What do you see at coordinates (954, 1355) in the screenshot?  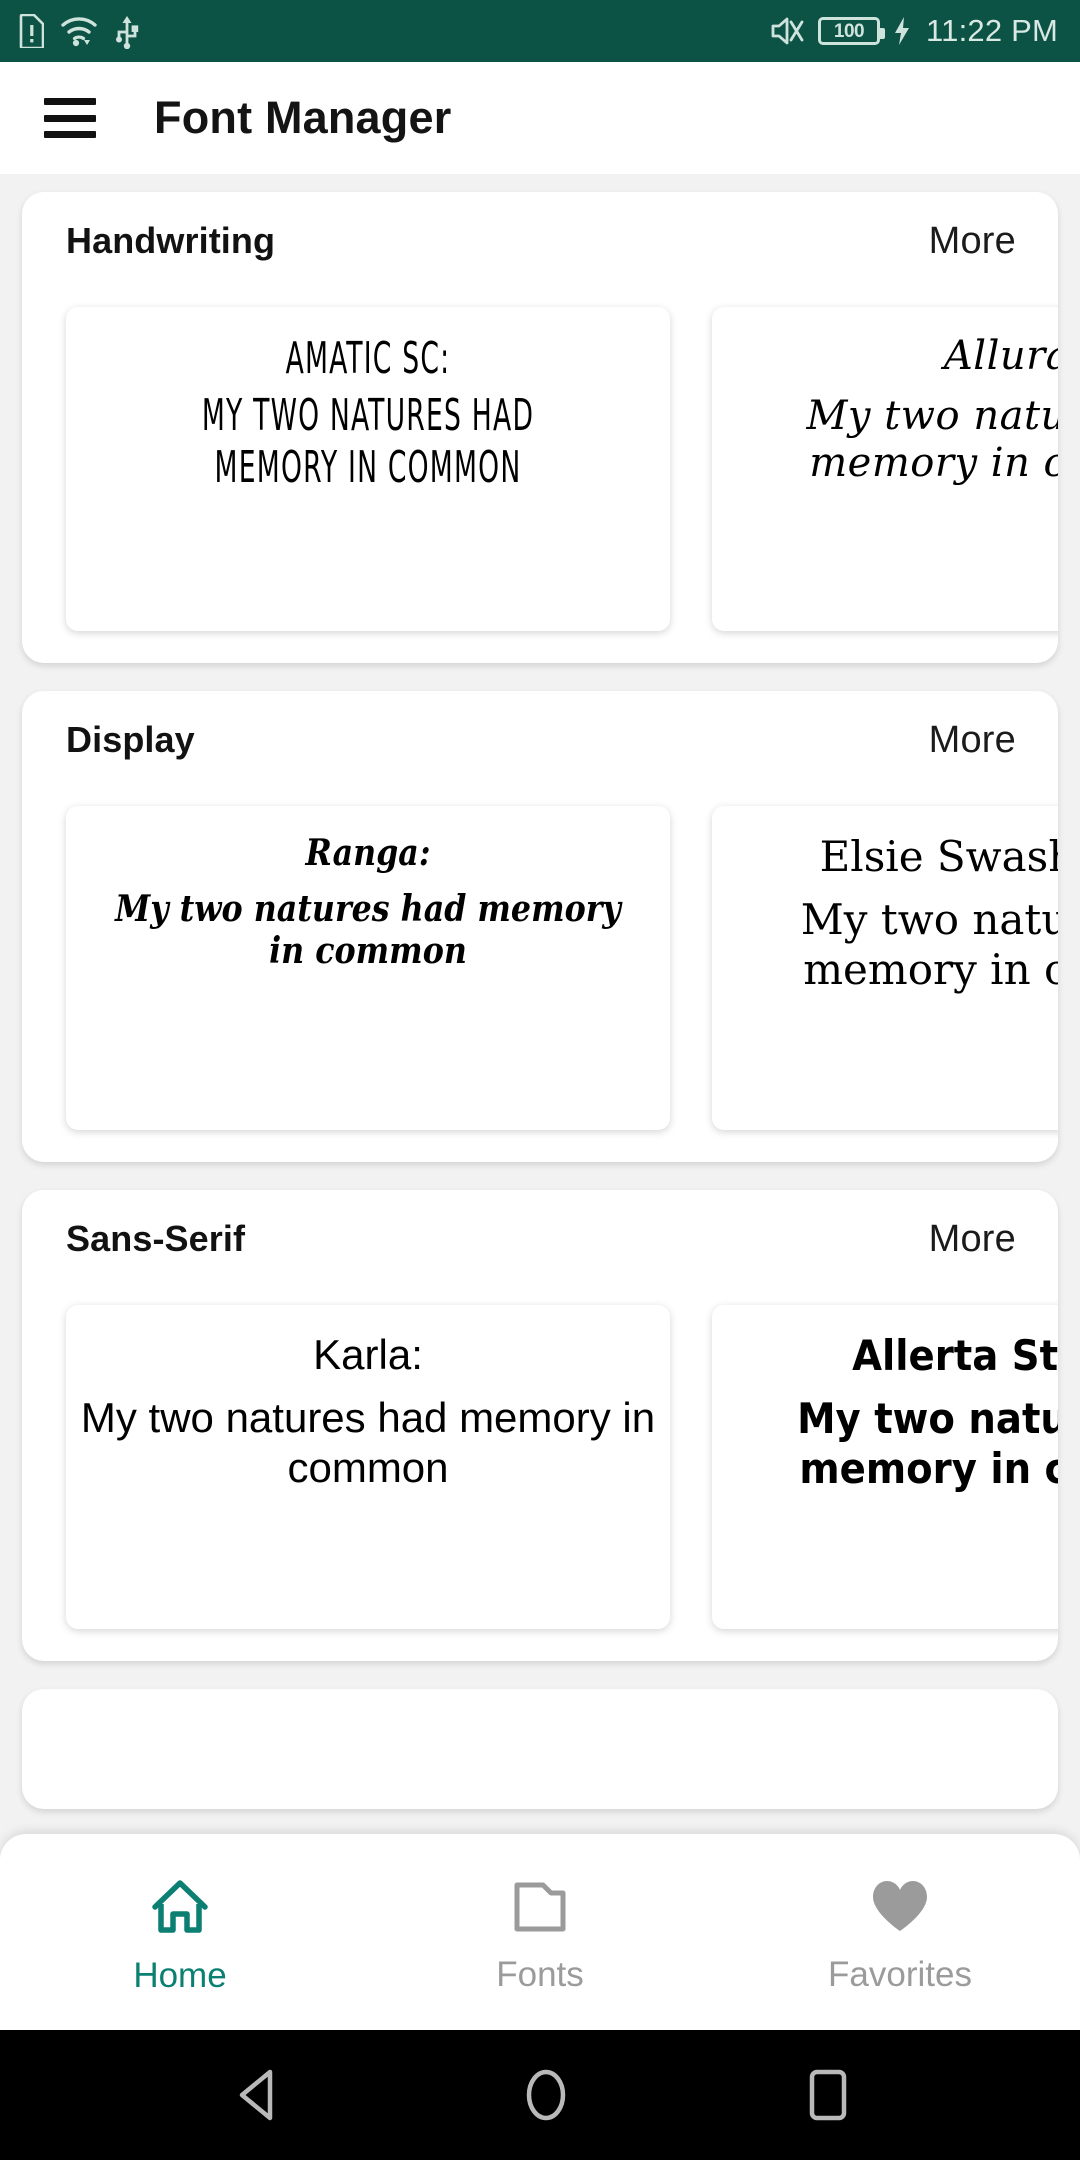 I see `font-name-label: Allerta Stencil:` at bounding box center [954, 1355].